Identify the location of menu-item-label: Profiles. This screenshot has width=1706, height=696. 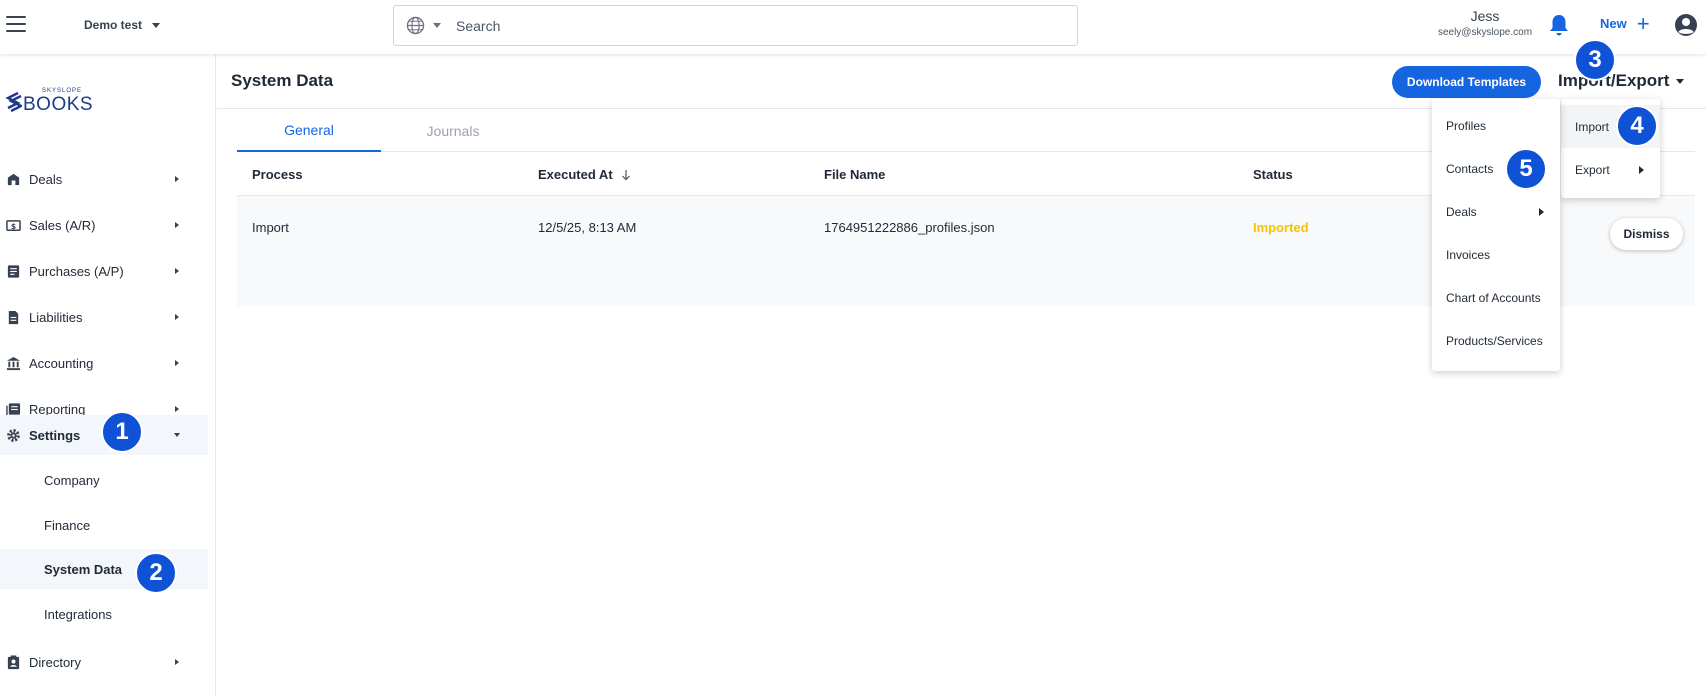
(1466, 125).